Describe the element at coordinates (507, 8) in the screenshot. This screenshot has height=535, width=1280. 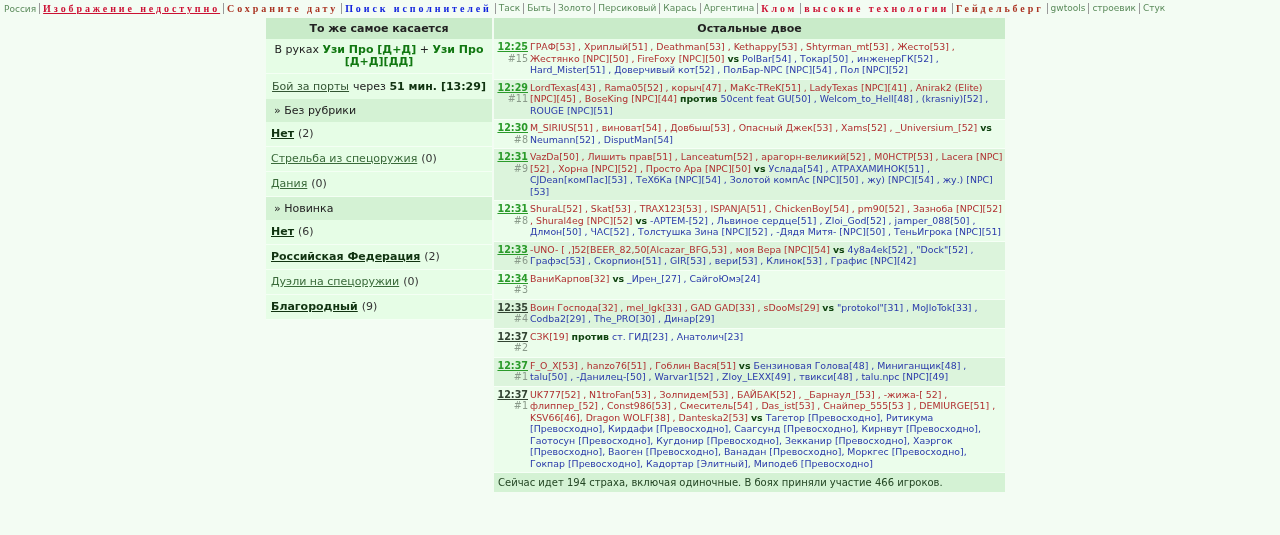
I see `nav-link: Таск` at that location.